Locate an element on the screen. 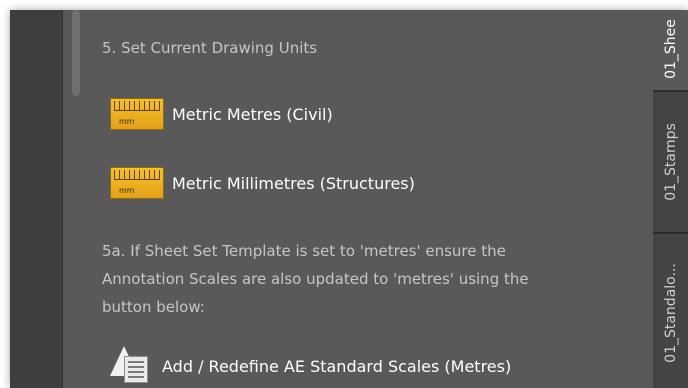 The image size is (688, 388). tab-01-stamps: 01_Stamps is located at coordinates (670, 162).